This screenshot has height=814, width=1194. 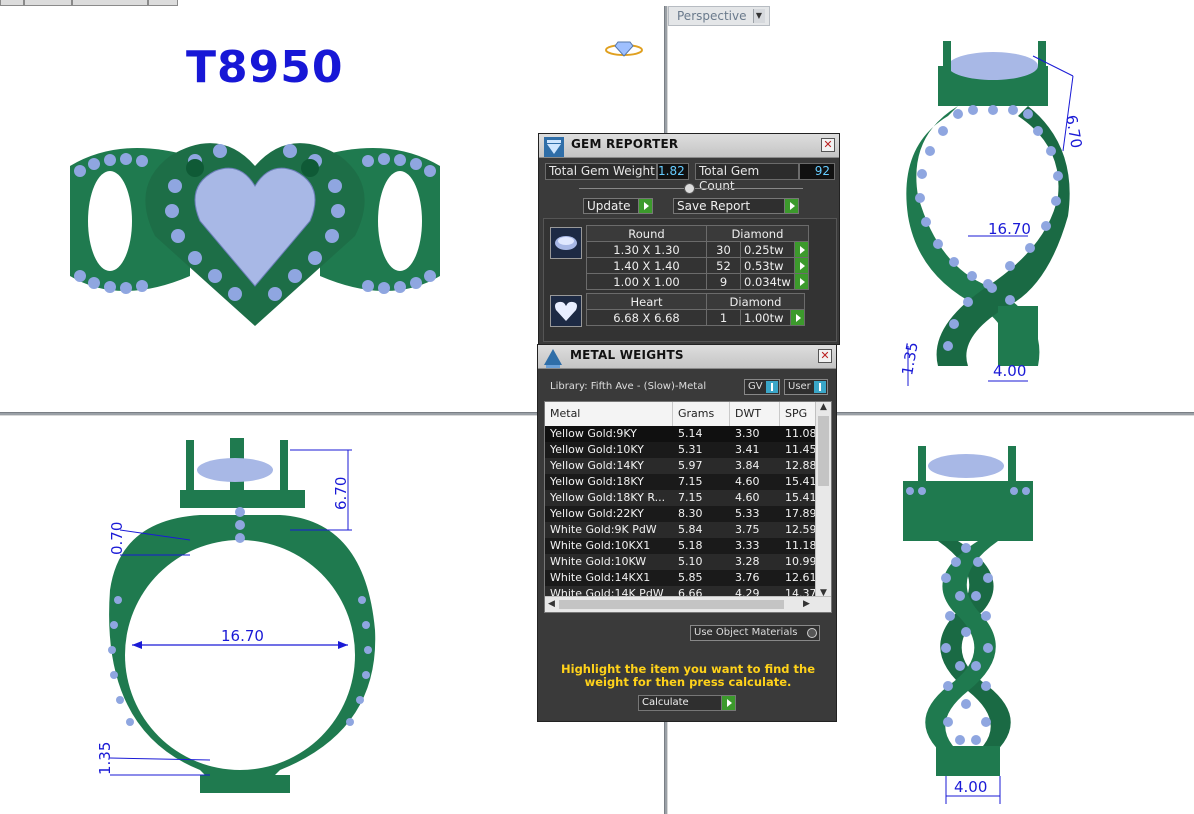 What do you see at coordinates (801, 433) in the screenshot?
I see `metal-spg: 11.08` at bounding box center [801, 433].